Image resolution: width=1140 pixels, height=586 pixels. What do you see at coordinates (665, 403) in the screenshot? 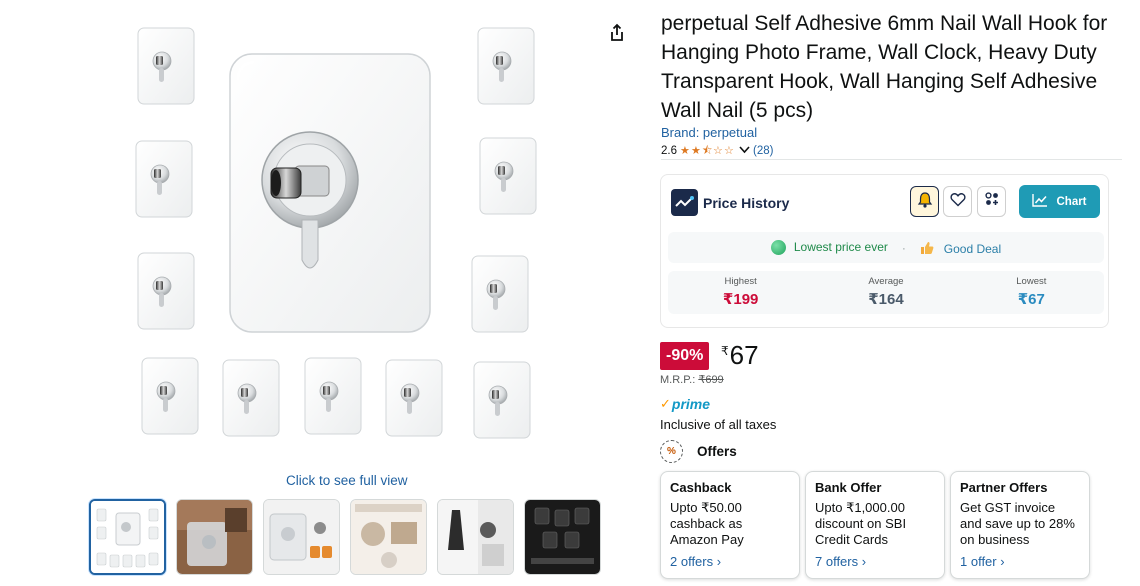
I see `prime-check-icon: ✓` at bounding box center [665, 403].